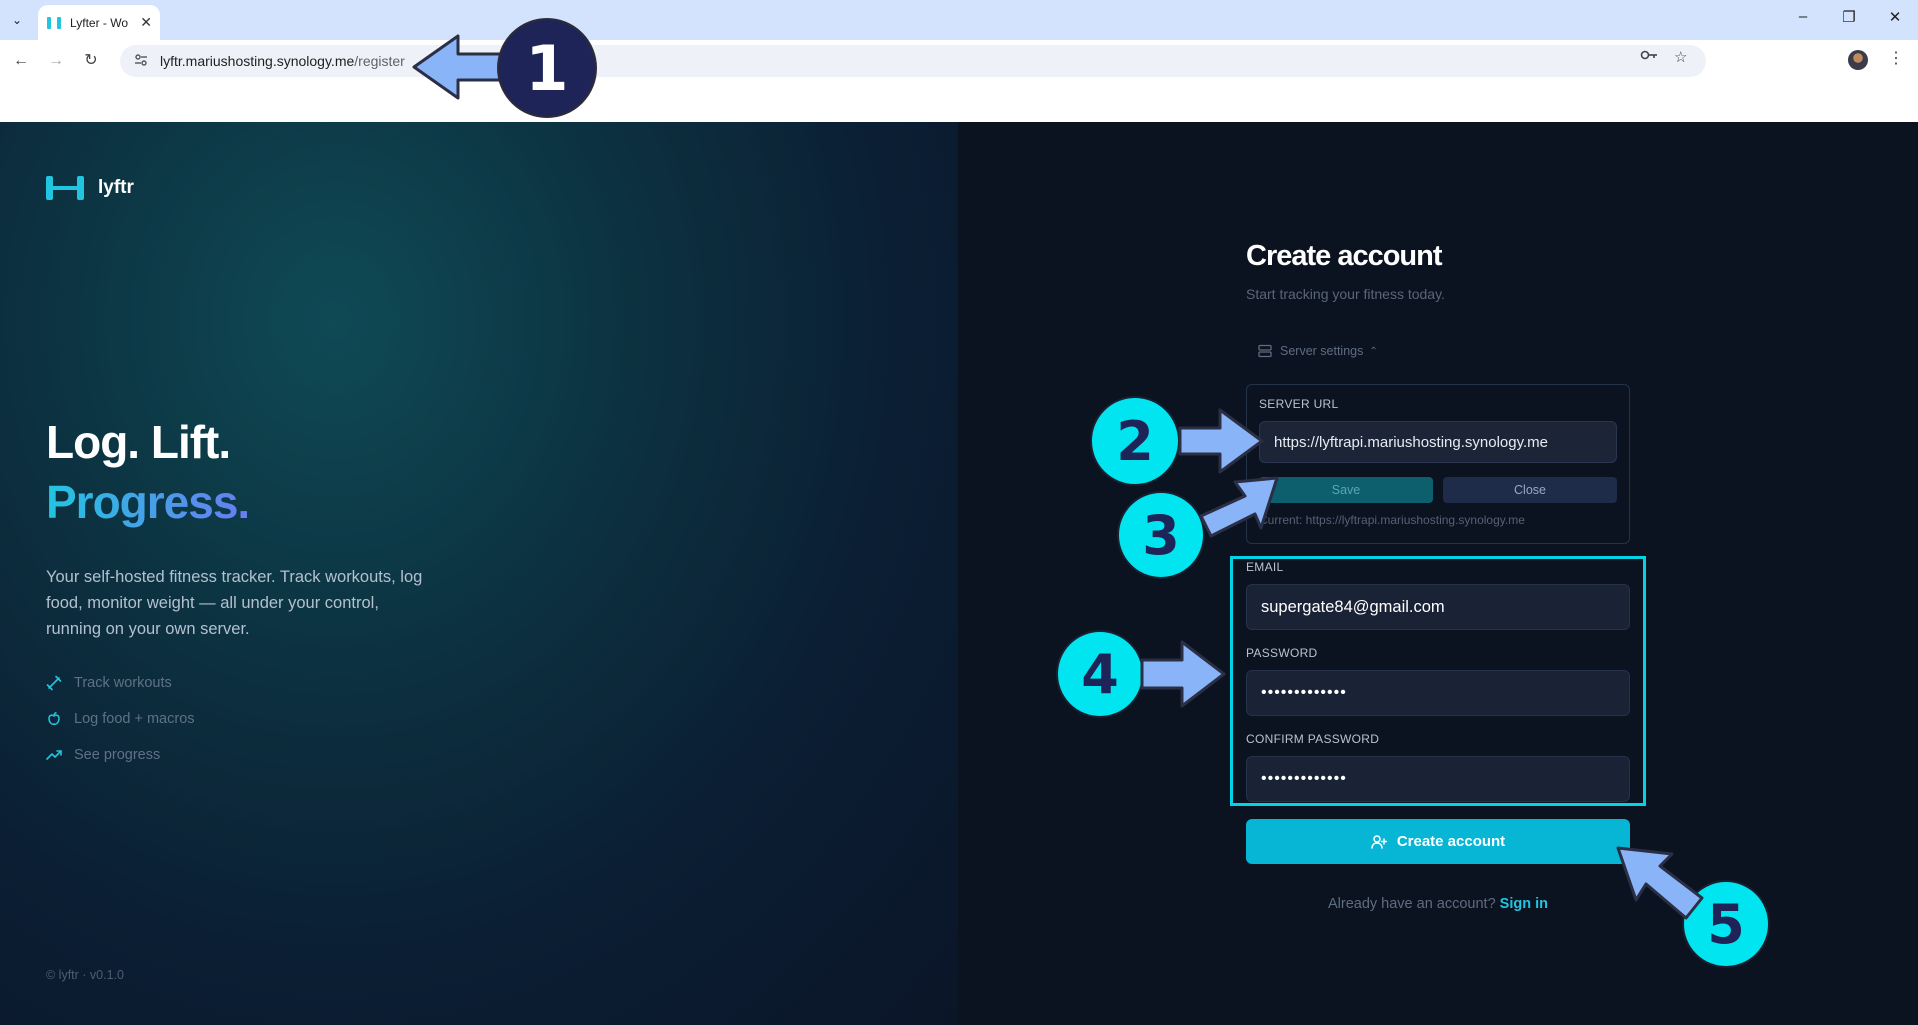  I want to click on browser-tab: Lyfter - Wo ✕, so click(99, 22).